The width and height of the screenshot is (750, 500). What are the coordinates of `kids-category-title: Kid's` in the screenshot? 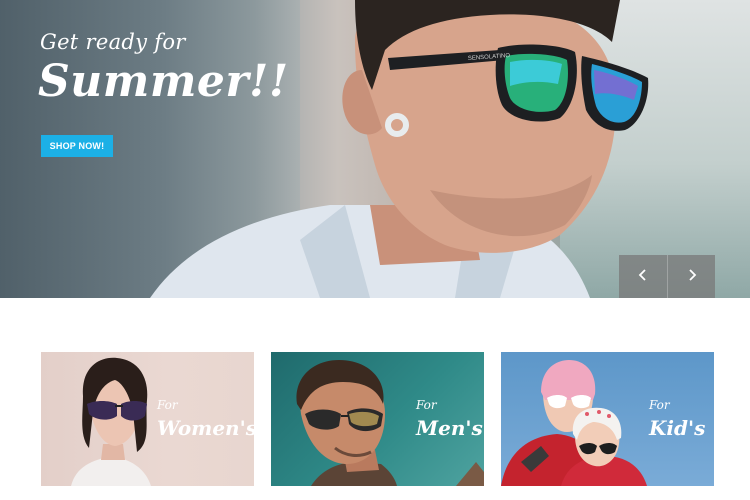 It's located at (677, 428).